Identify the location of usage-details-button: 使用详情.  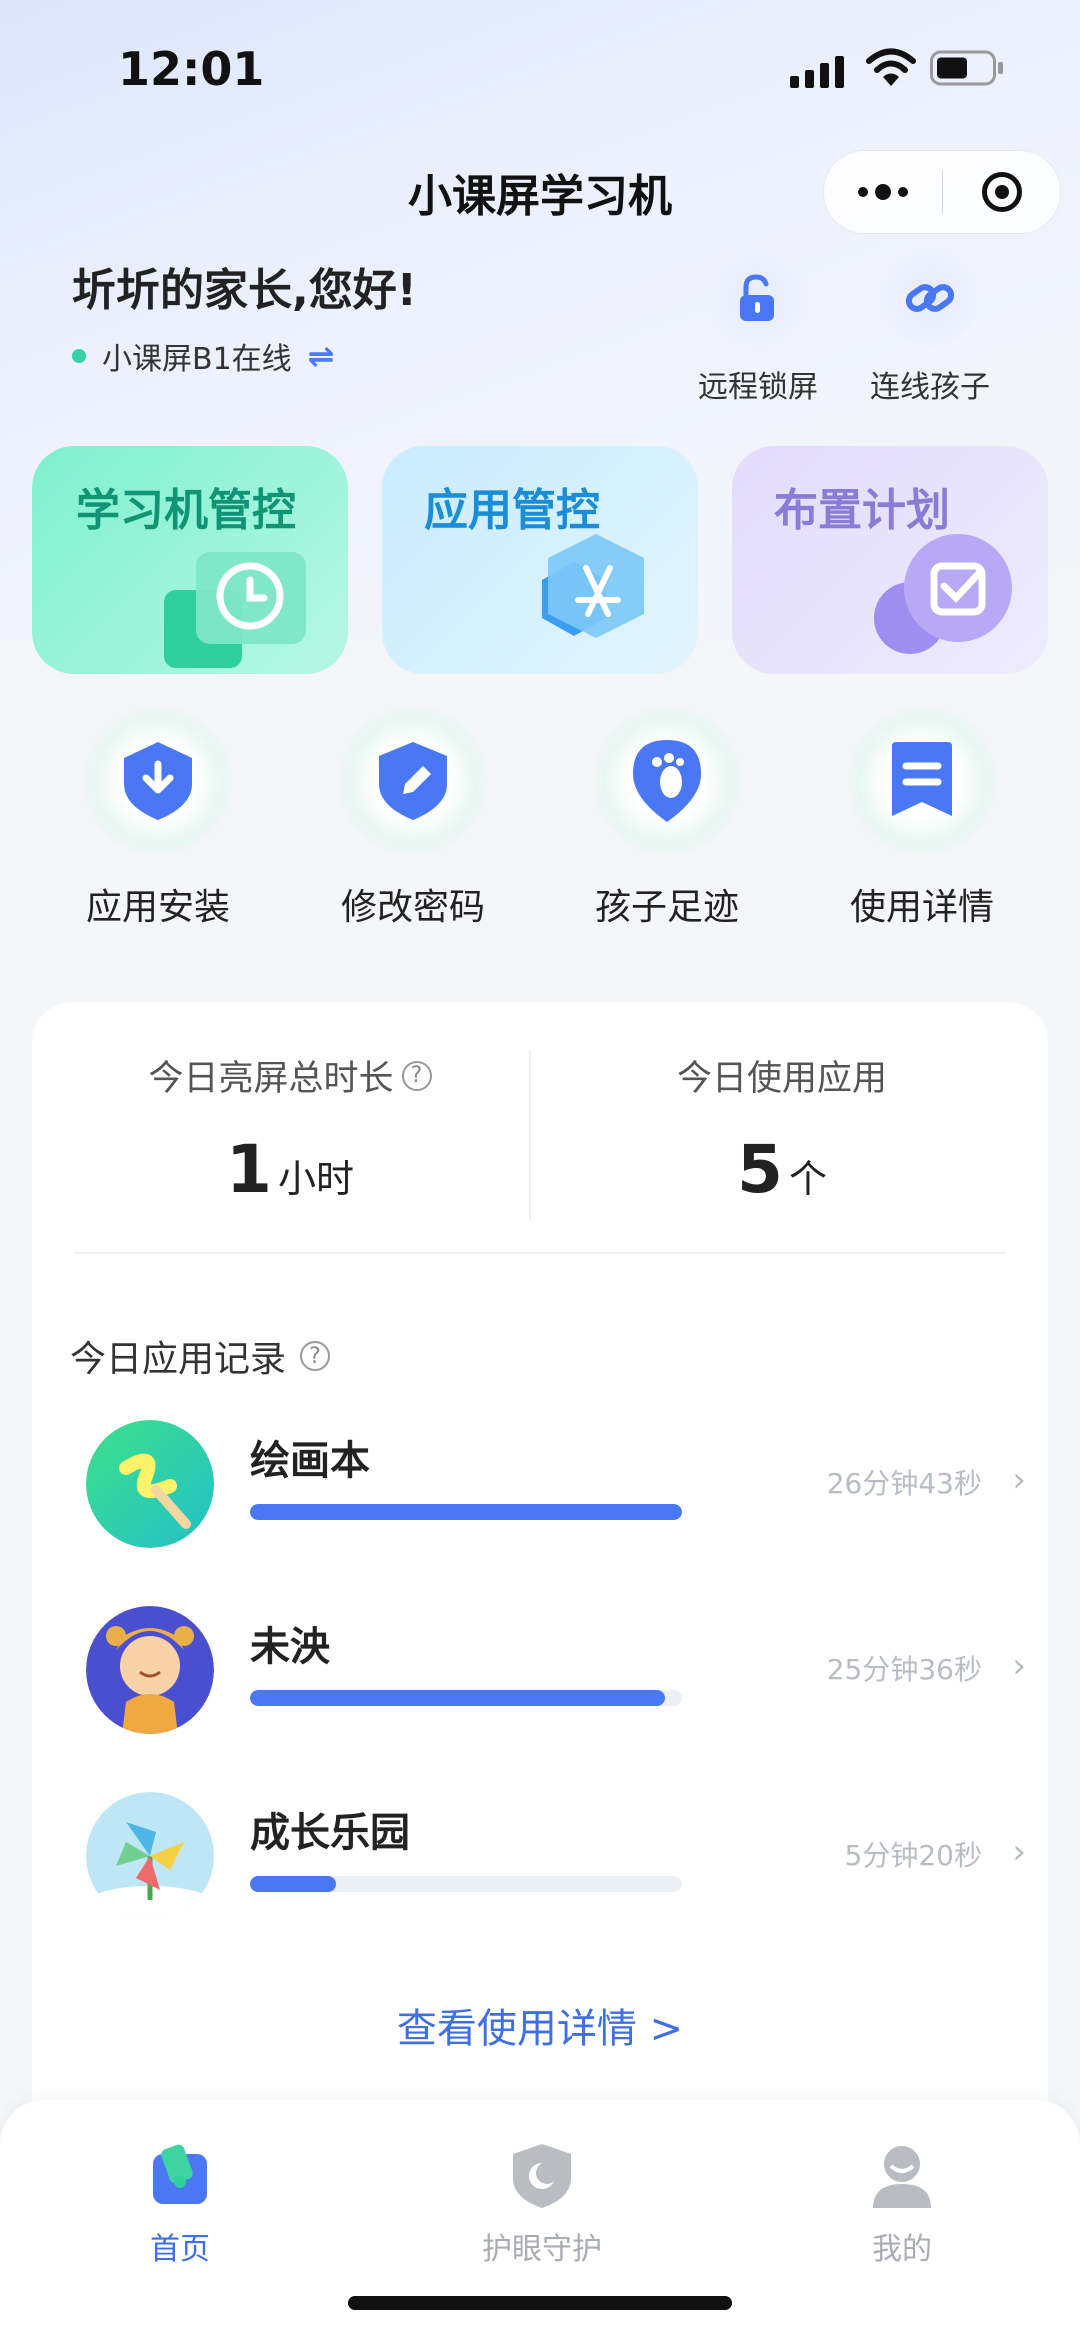
(922, 818).